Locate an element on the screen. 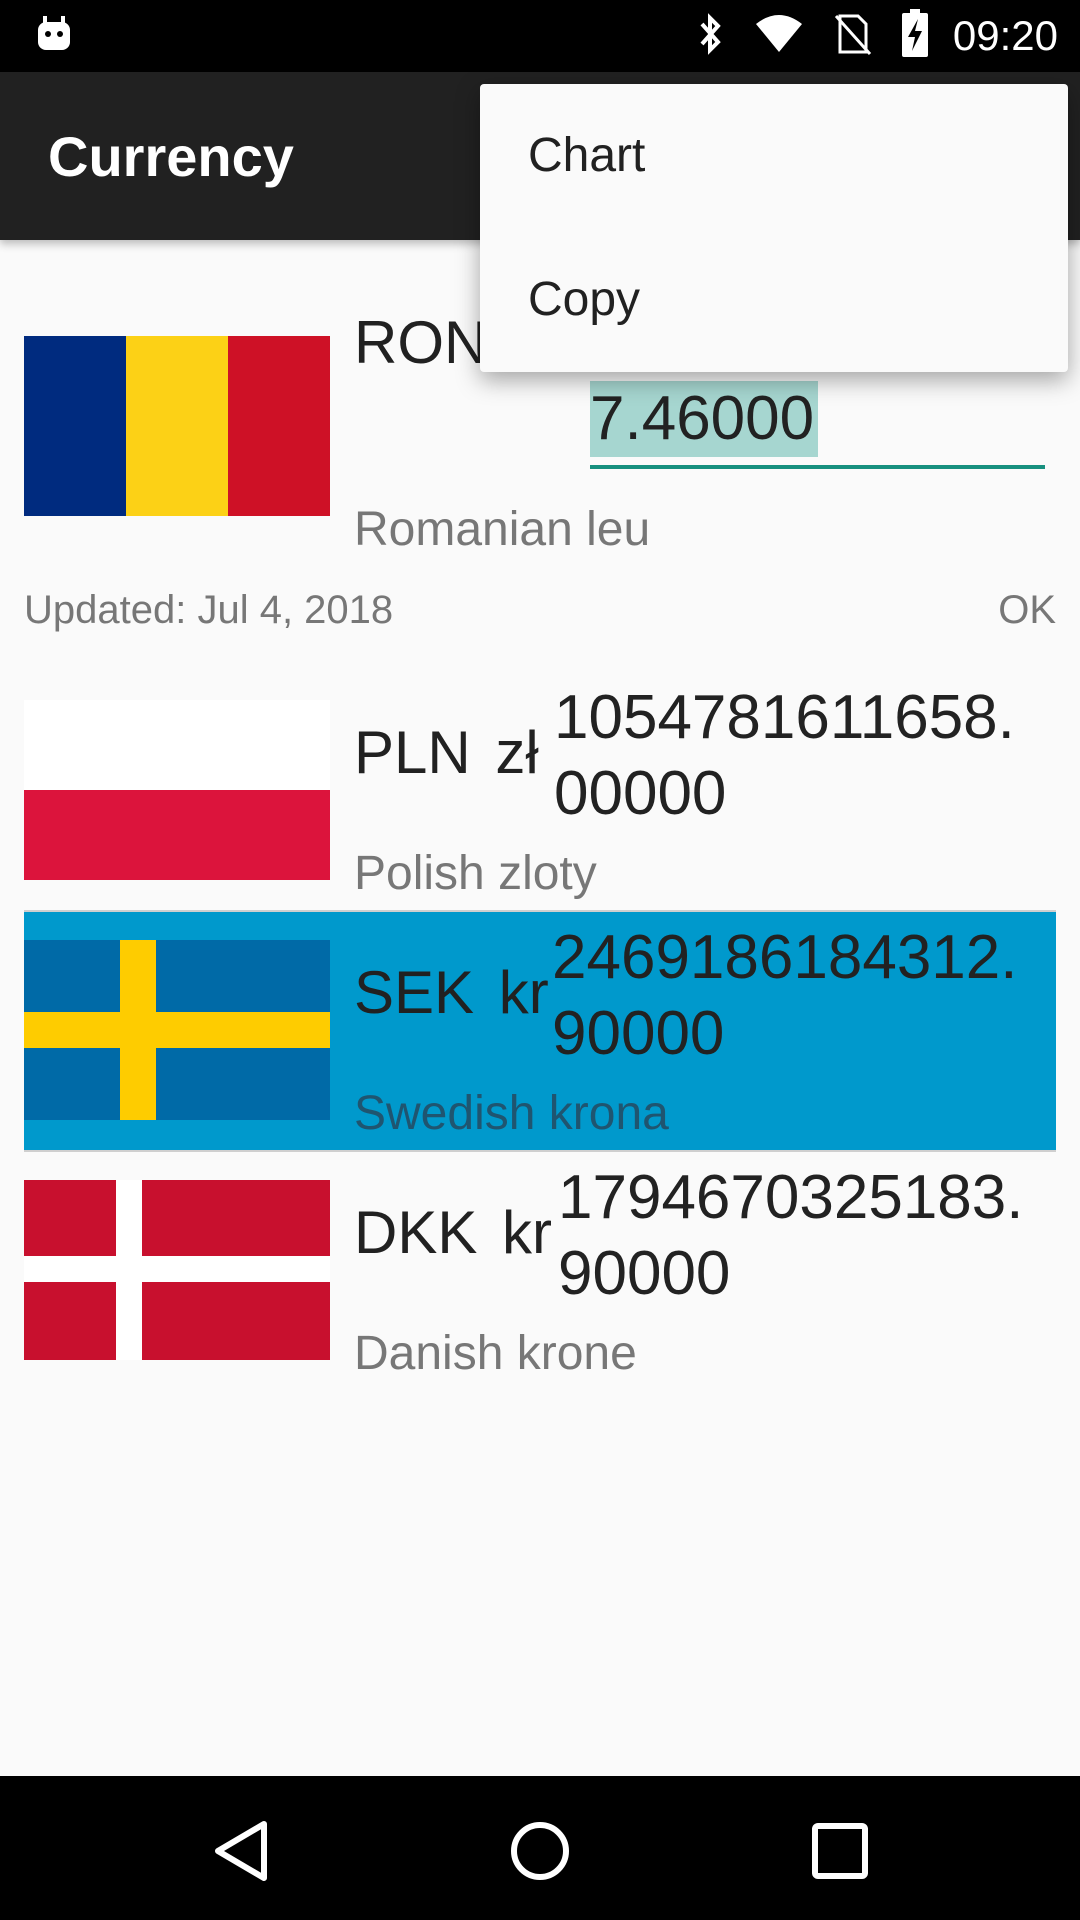  navigation-bar is located at coordinates (540, 1848).